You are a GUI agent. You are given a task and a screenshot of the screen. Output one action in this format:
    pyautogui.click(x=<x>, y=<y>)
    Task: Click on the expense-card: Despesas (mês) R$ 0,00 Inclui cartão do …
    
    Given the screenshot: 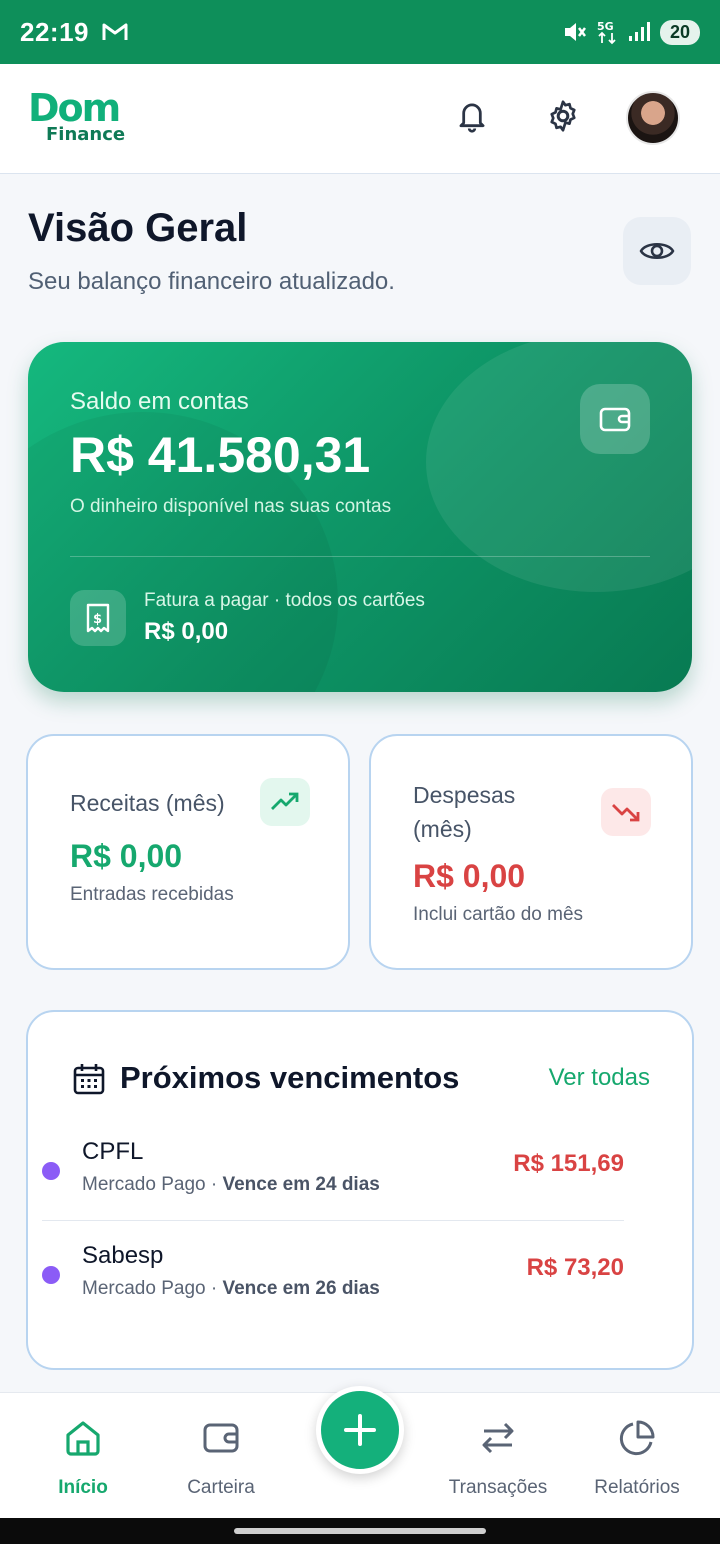 What is the action you would take?
    pyautogui.click(x=531, y=852)
    